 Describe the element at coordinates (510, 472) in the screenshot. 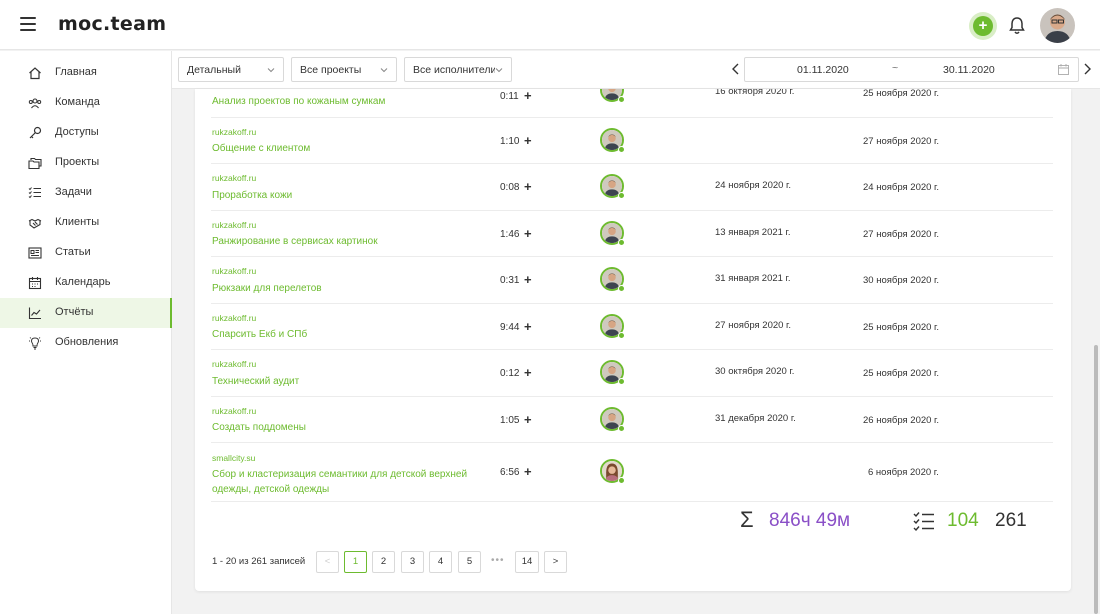

I see `task-time: 6:56` at that location.